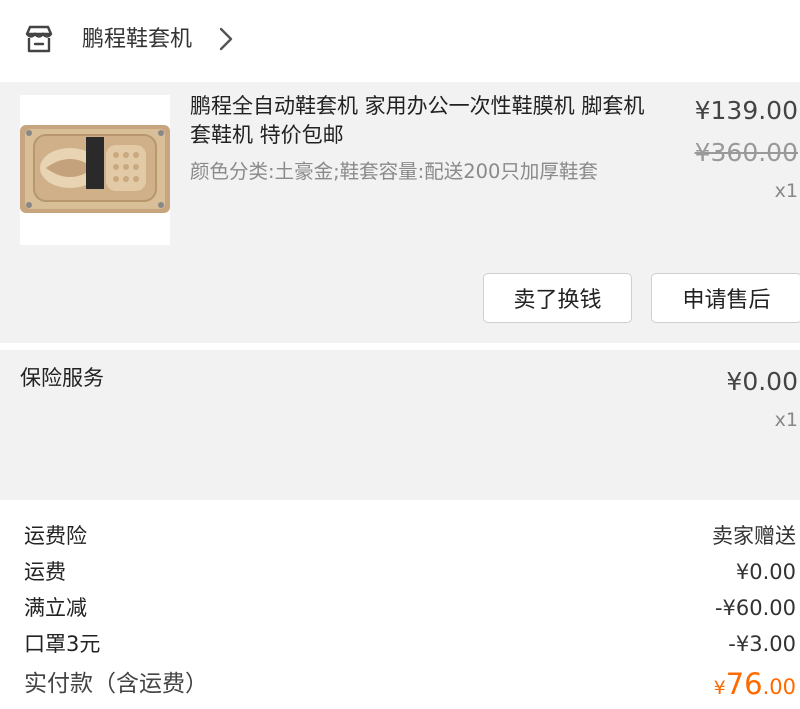  I want to click on shop-header: 鹏程鞋套机, so click(400, 41).